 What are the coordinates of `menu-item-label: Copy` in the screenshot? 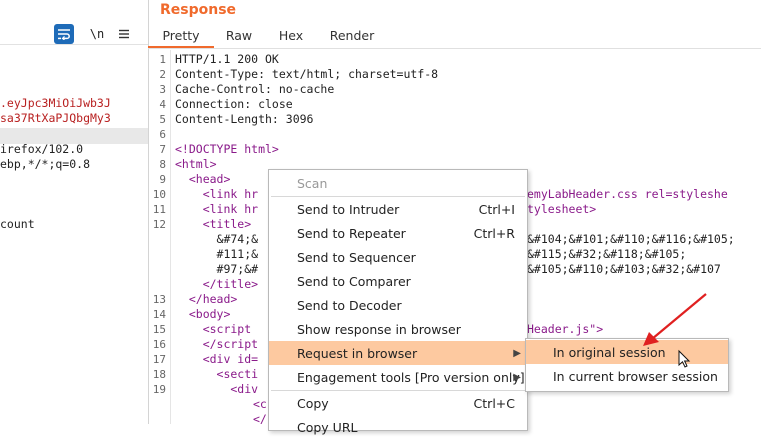 It's located at (313, 403).